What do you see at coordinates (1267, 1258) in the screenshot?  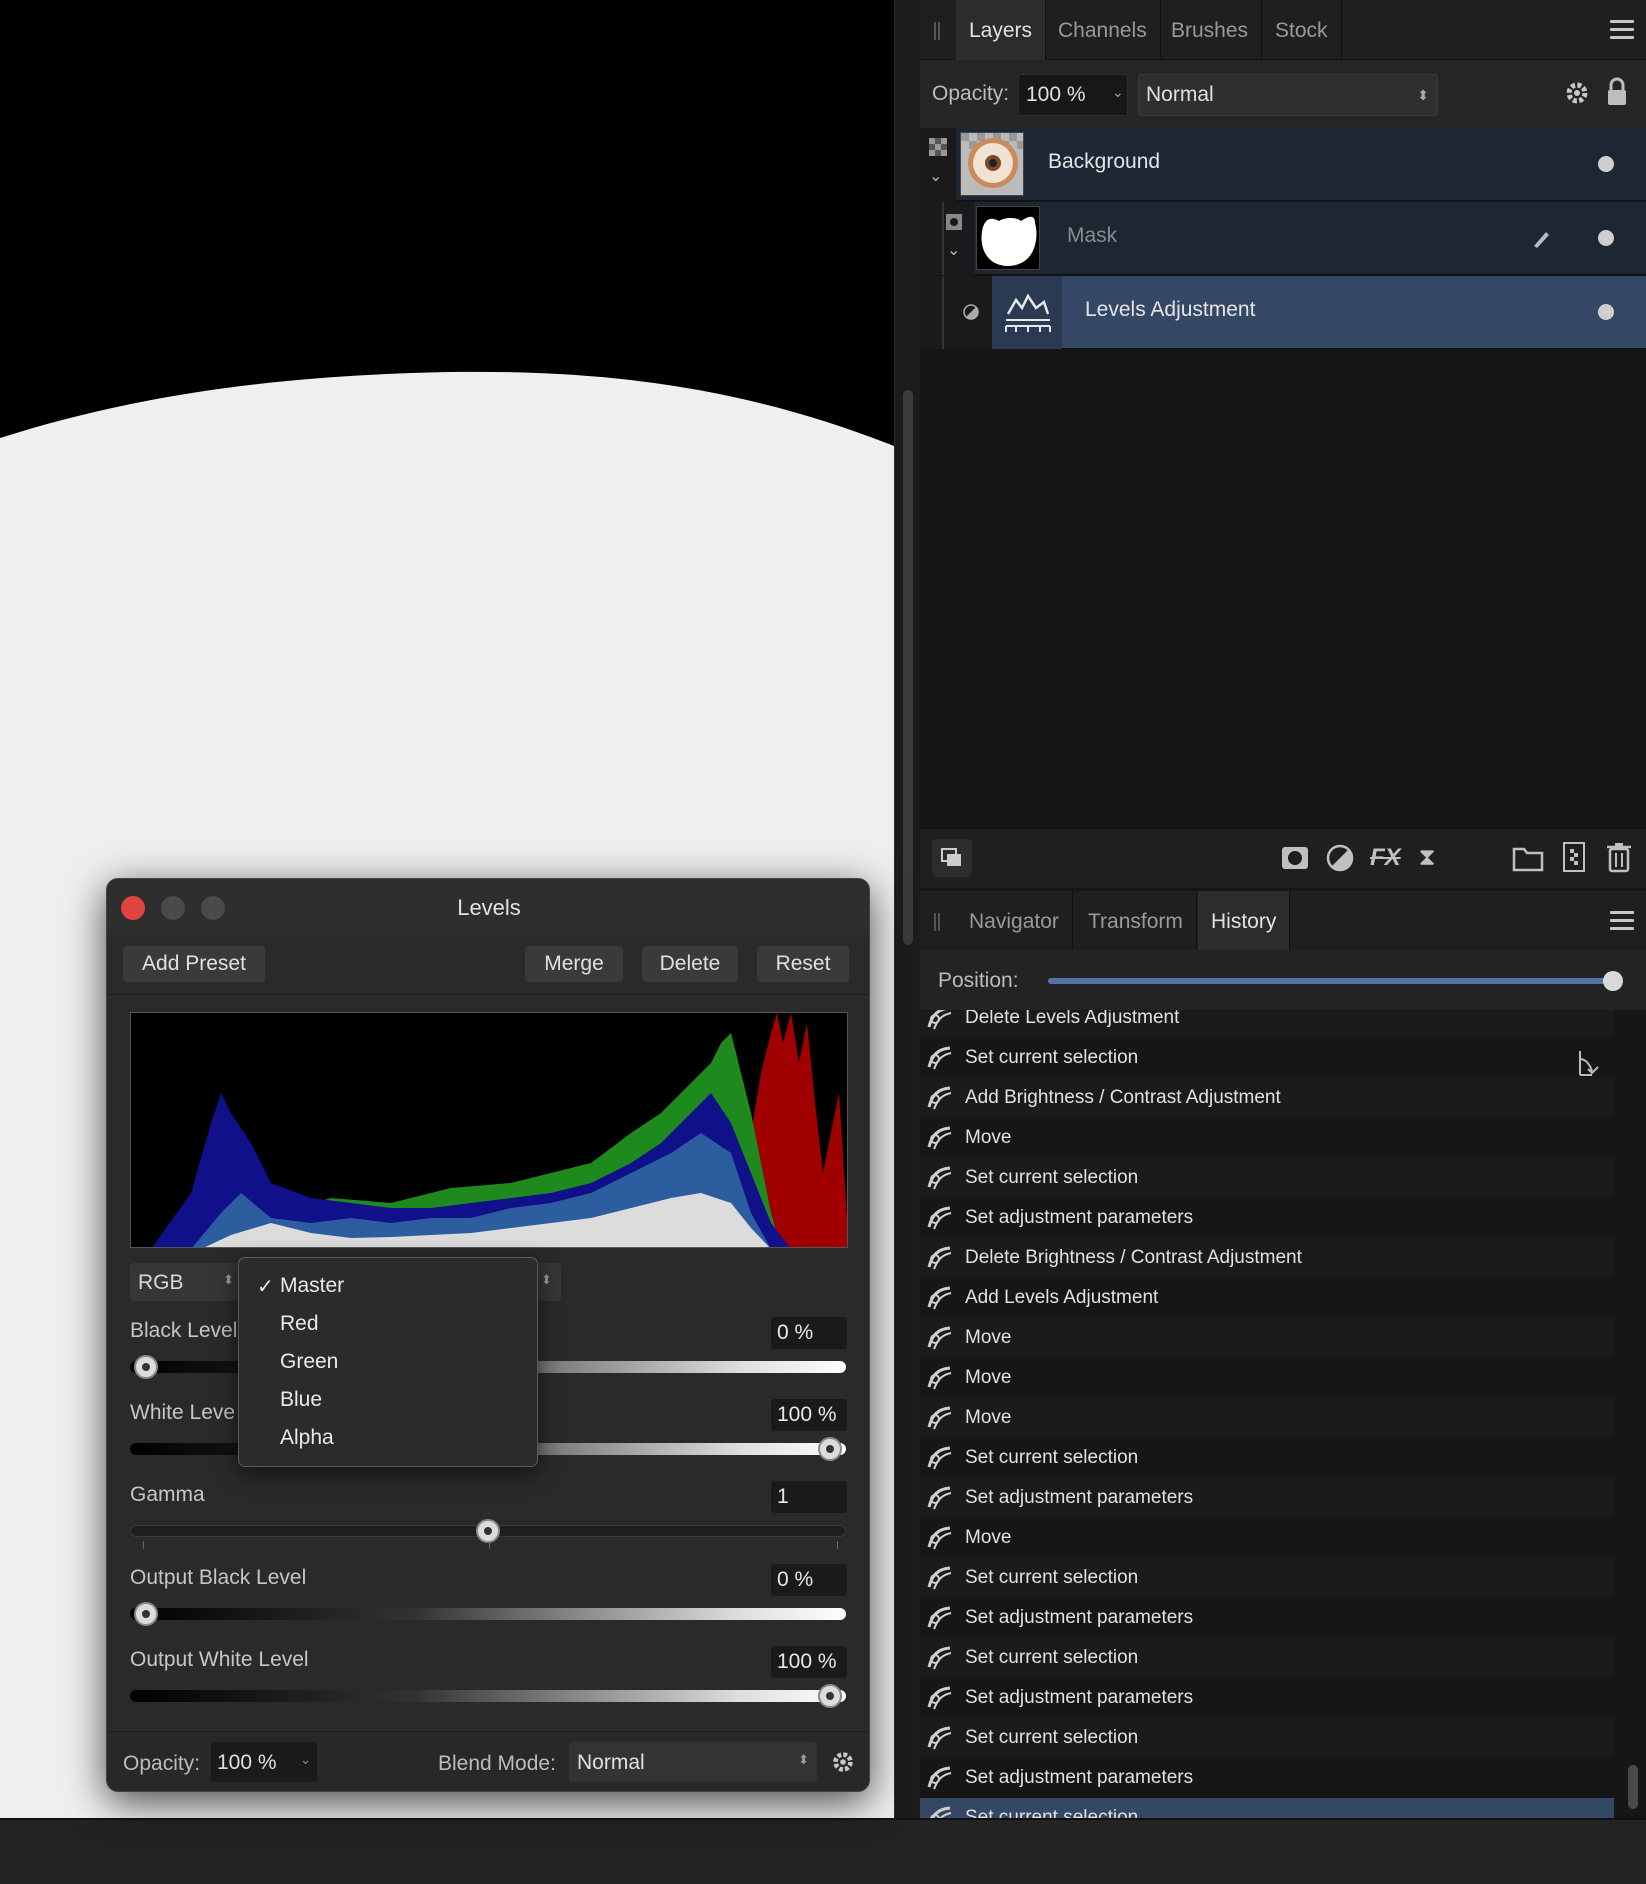 I see `history-item: Delete Brightness / Contrast Adjustment` at bounding box center [1267, 1258].